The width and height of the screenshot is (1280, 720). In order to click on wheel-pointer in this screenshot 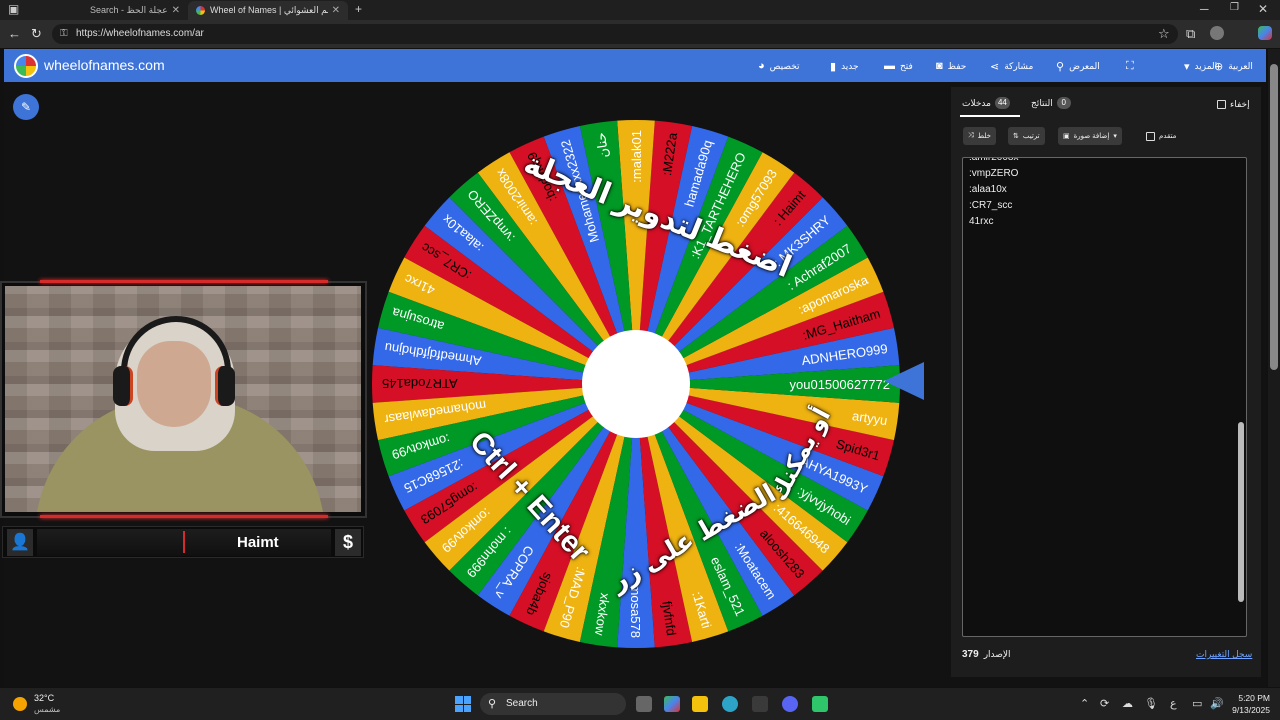, I will do `click(904, 381)`.